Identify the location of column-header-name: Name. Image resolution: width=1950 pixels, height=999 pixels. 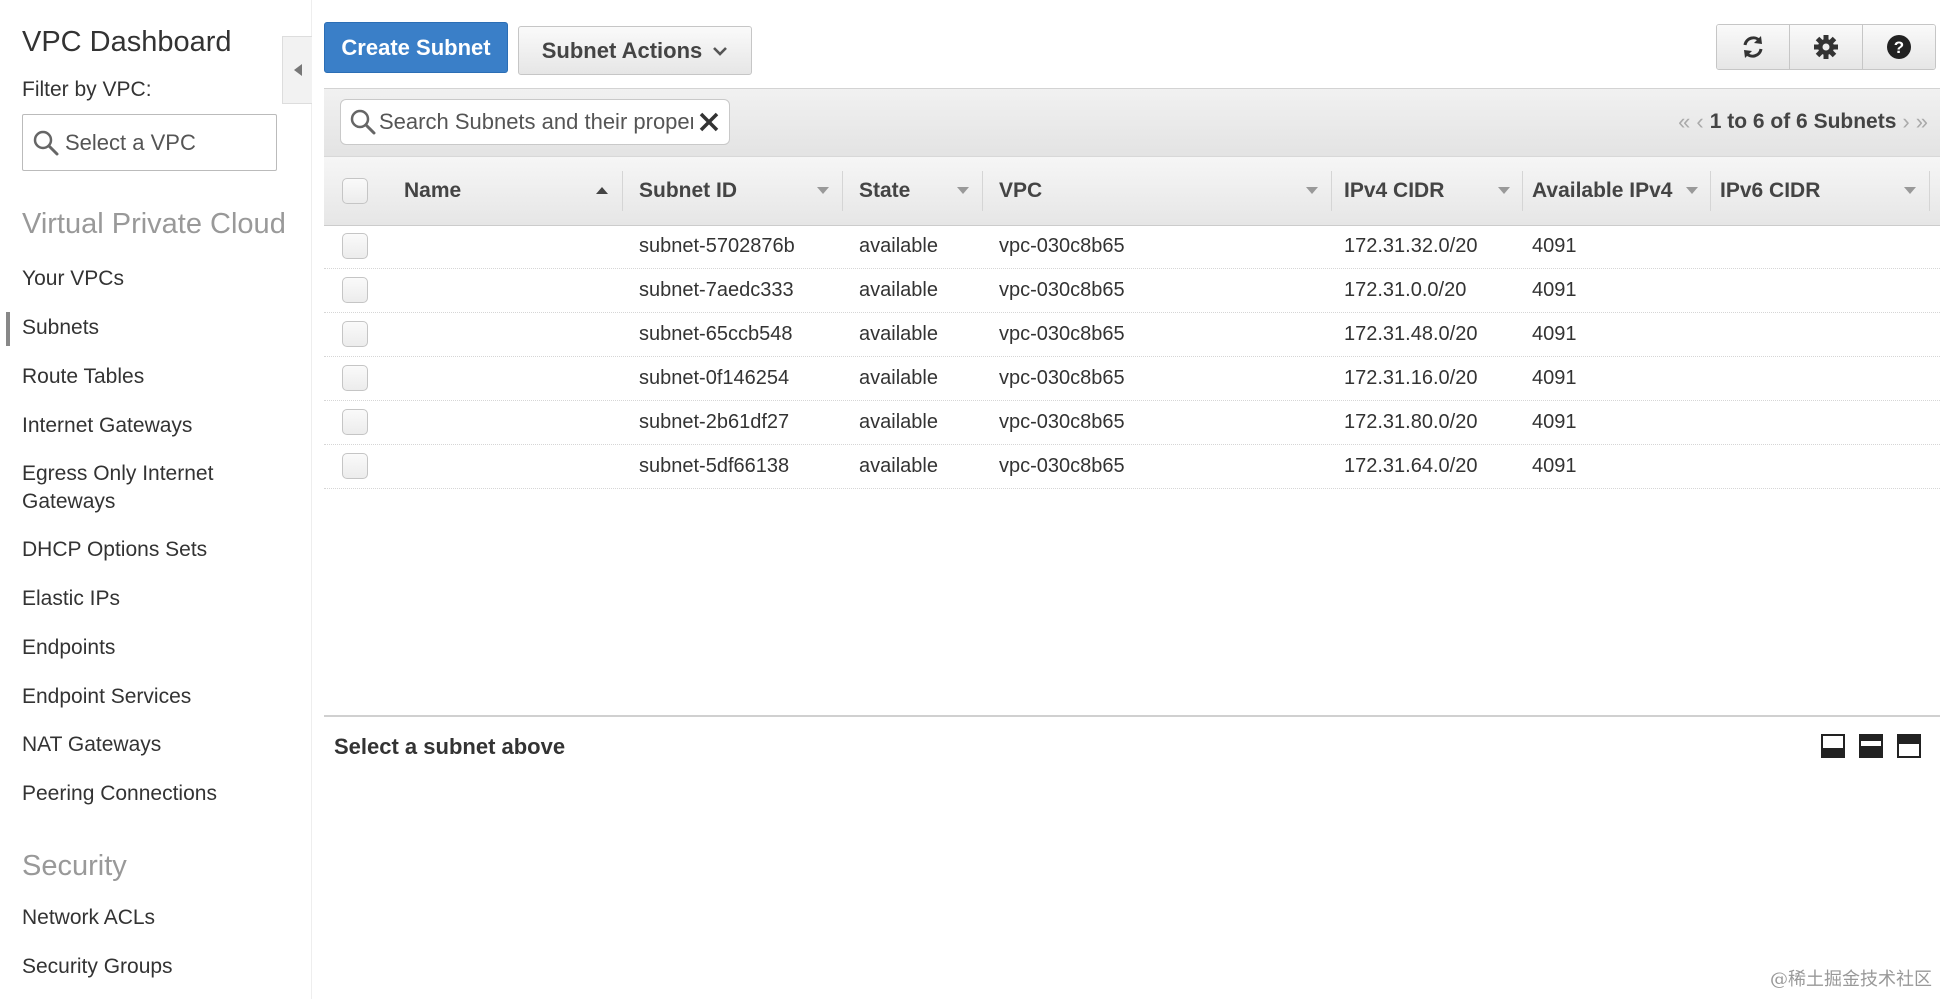
(511, 191).